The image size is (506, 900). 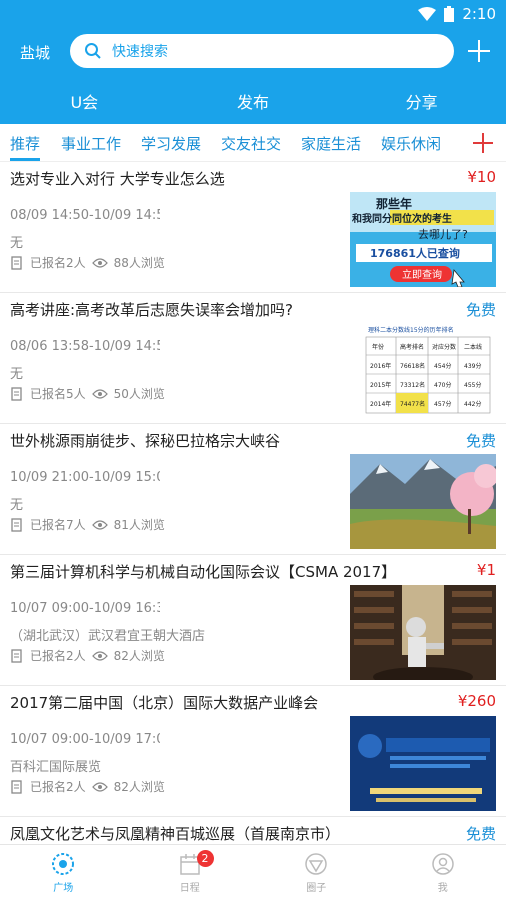 What do you see at coordinates (412, 366) in the screenshot?
I see `table-cell: 76618名` at bounding box center [412, 366].